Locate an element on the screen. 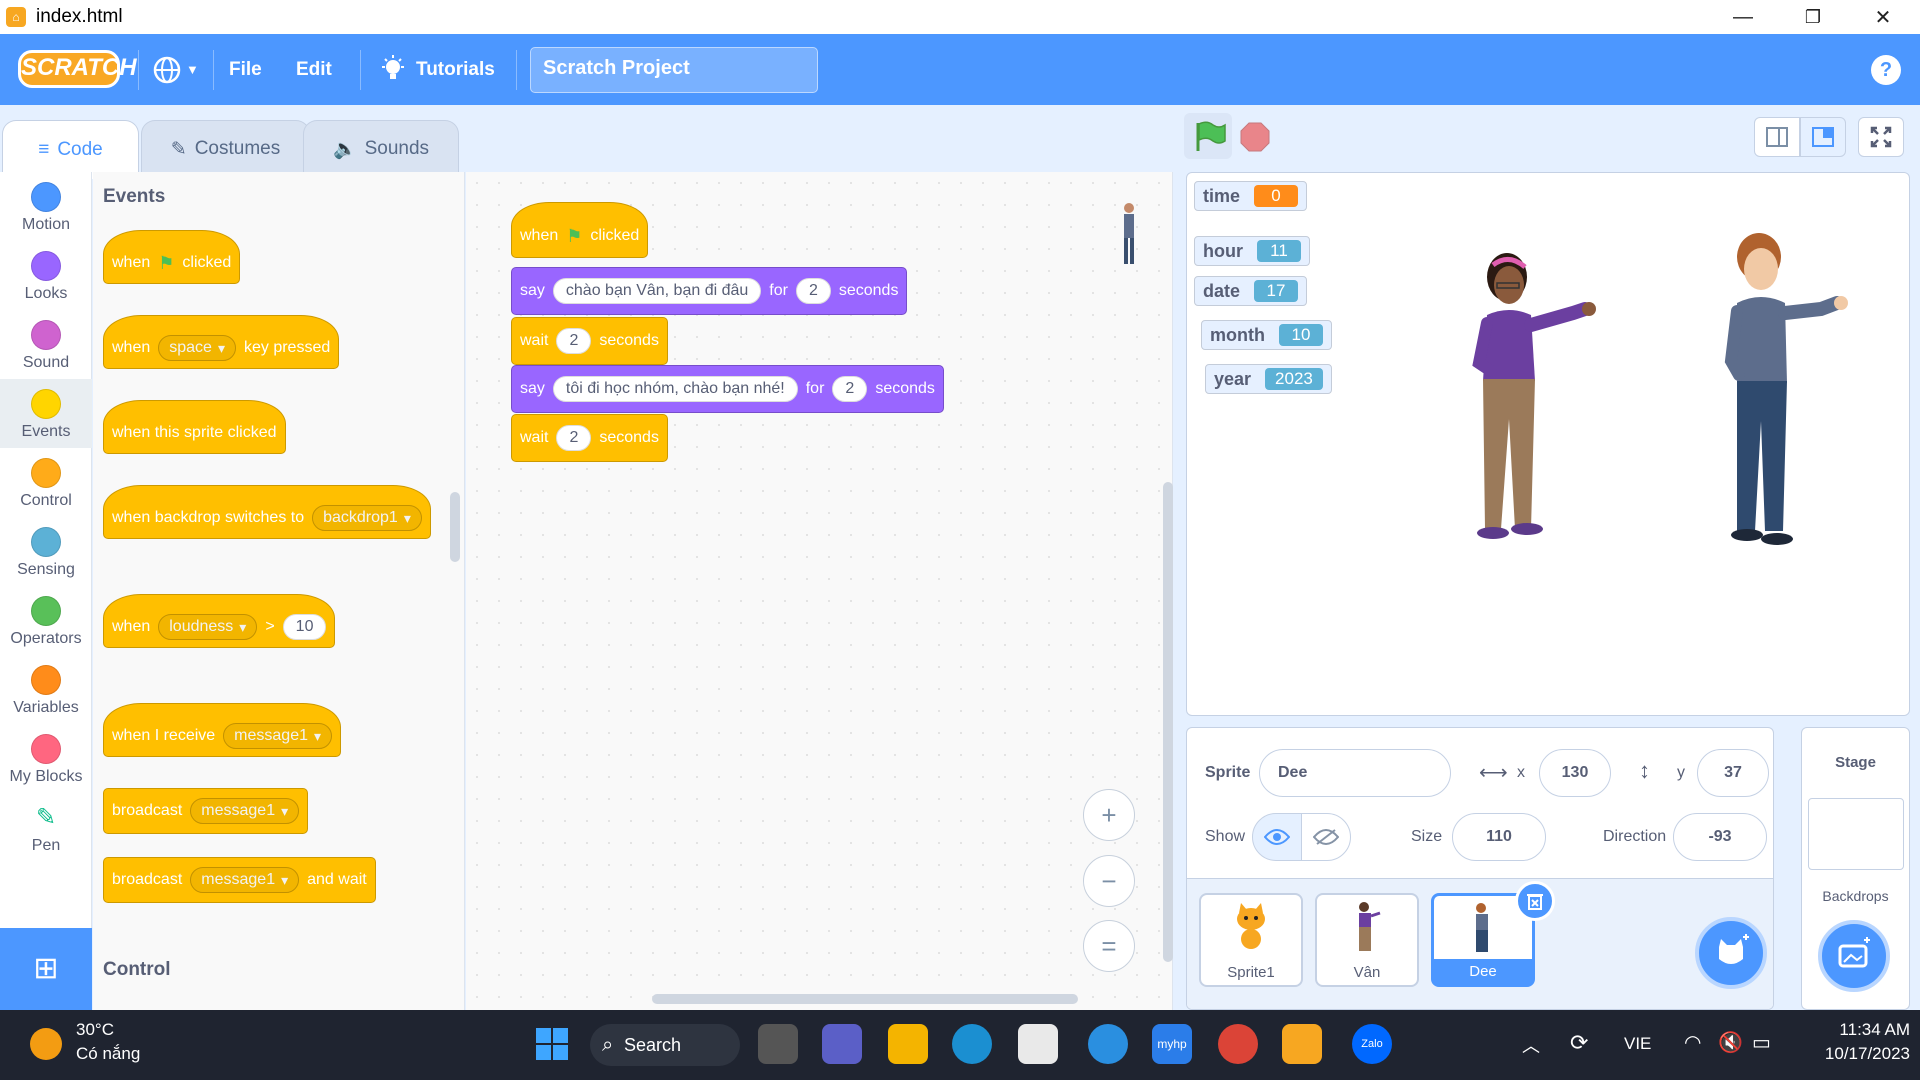 The height and width of the screenshot is (1080, 1920). choose-sprite-button is located at coordinates (1731, 953).